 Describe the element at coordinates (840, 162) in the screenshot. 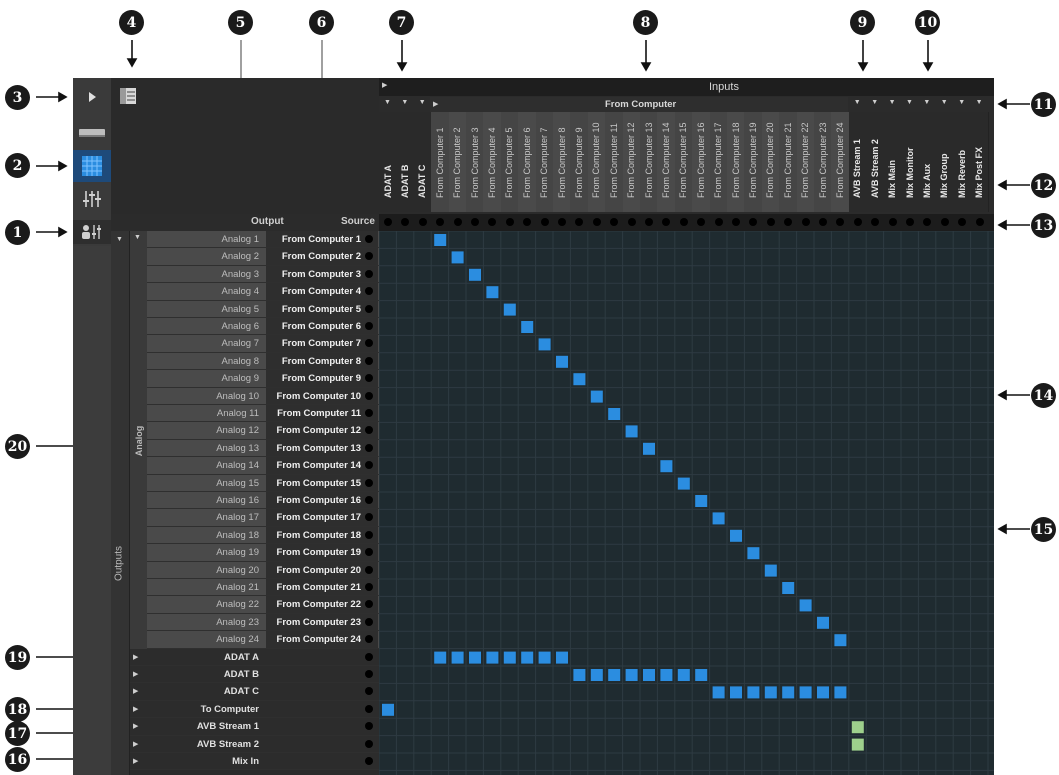

I see `input-column-header: From Computer 24` at that location.